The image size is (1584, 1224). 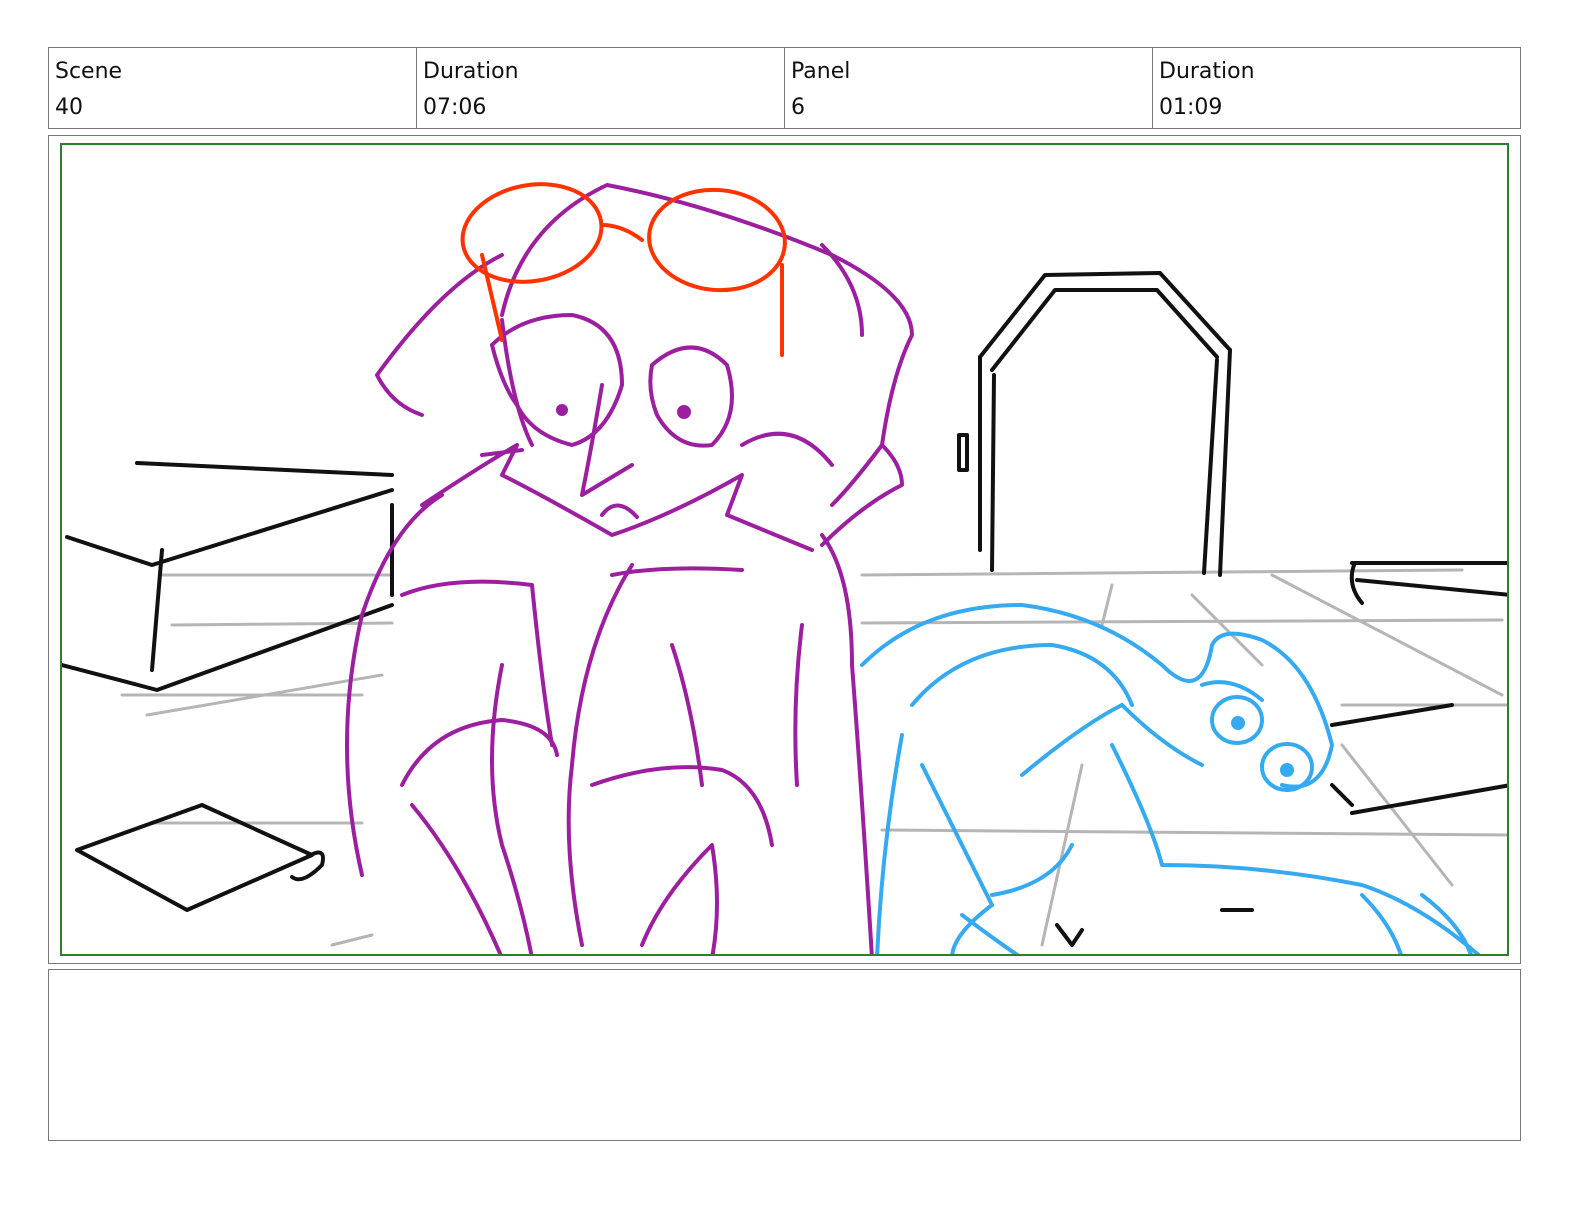 What do you see at coordinates (784, 1055) in the screenshot?
I see `notes-area` at bounding box center [784, 1055].